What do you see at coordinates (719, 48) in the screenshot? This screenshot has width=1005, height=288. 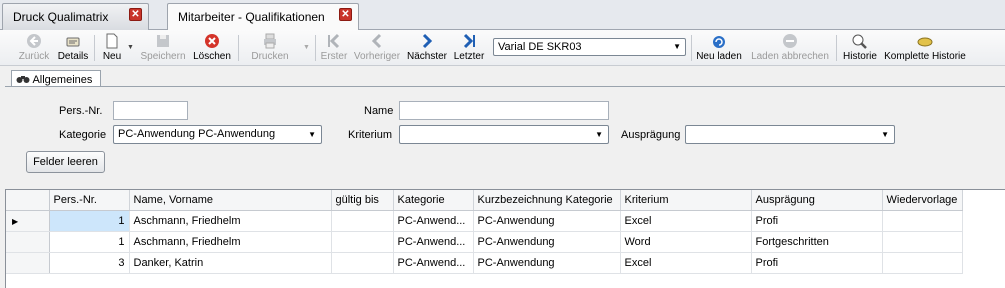 I see `reload-button: Neu laden` at bounding box center [719, 48].